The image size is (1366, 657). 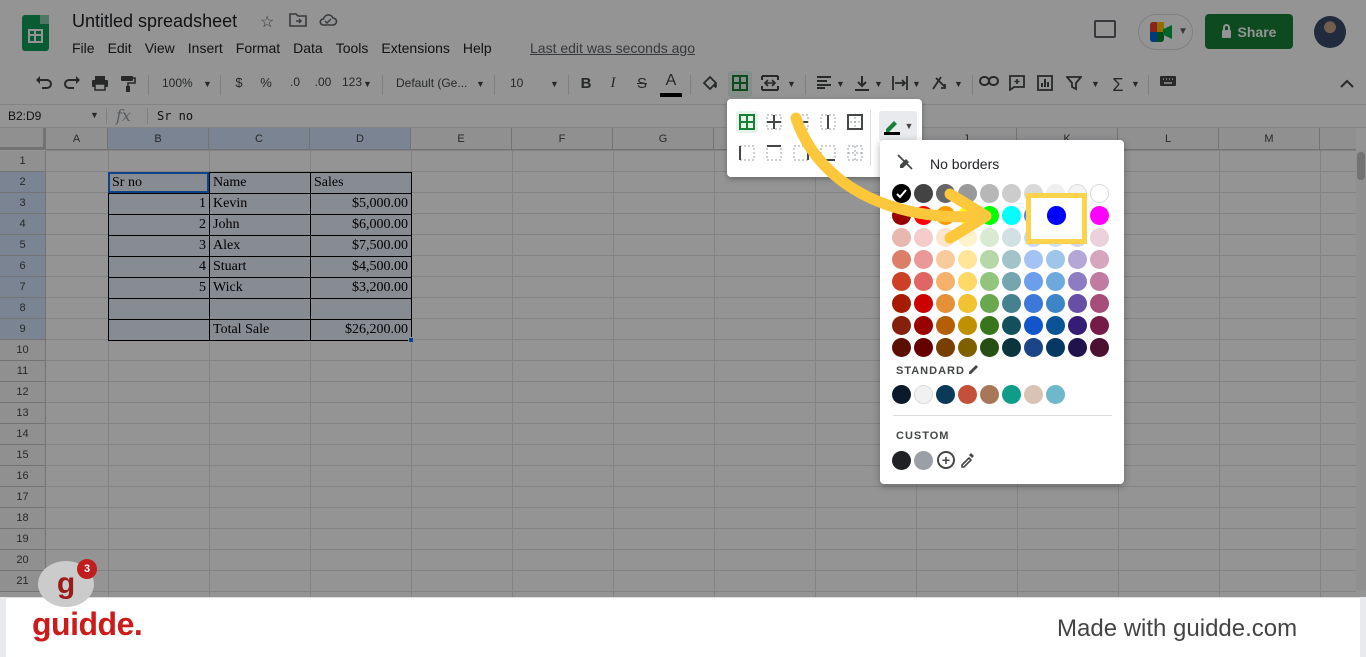 I want to click on all-borders-icon, so click(x=747, y=122).